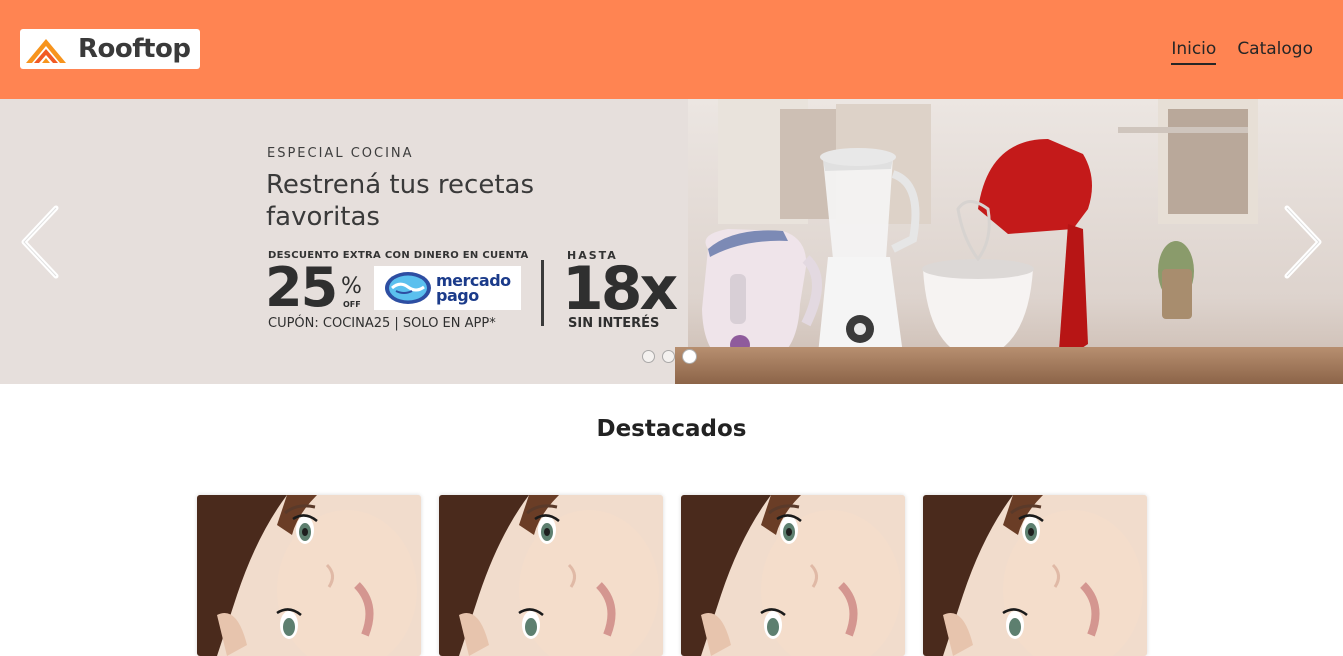 This screenshot has height=656, width=1343. I want to click on mercado-pago-logo: mercado pago, so click(447, 288).